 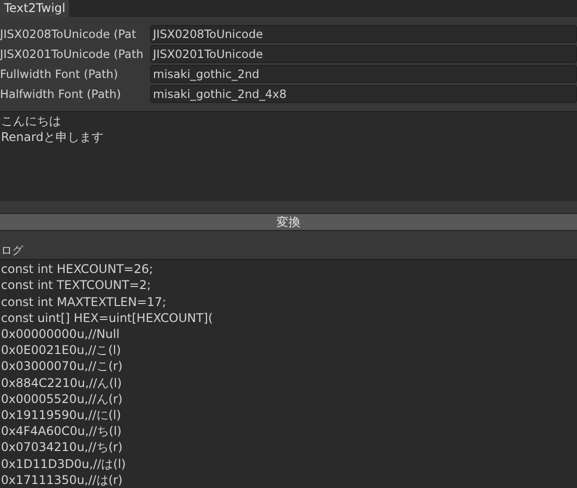 I want to click on log-label: ログ, so click(x=12, y=251).